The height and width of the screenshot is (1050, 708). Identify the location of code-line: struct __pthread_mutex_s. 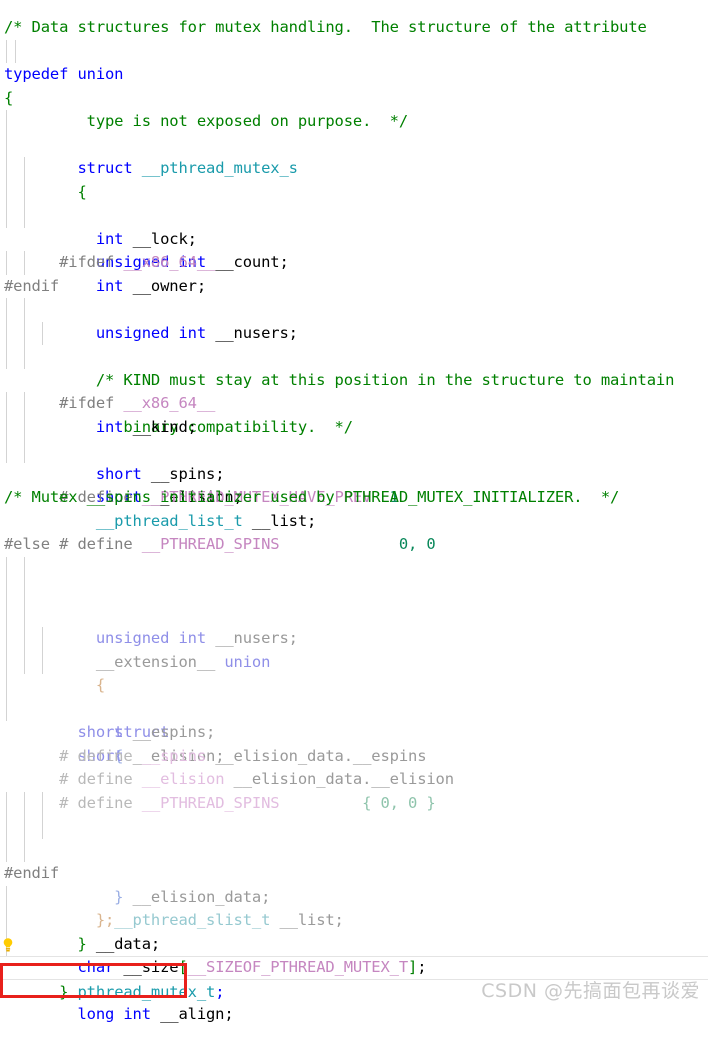
(354, 143).